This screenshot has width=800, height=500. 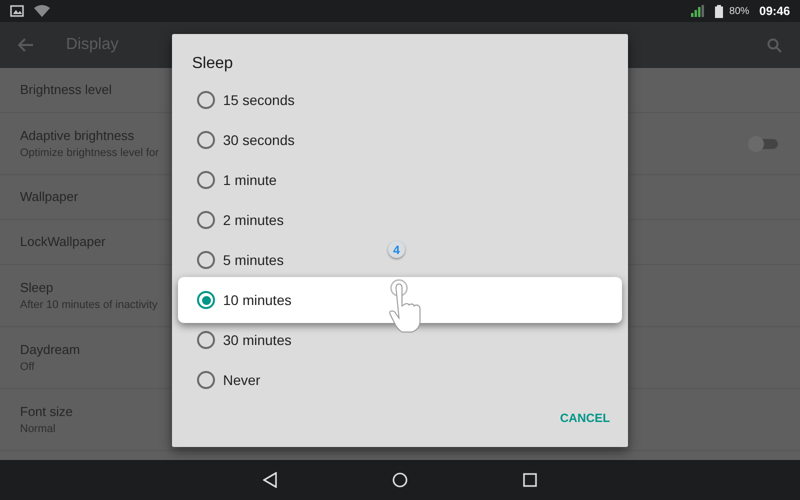 What do you see at coordinates (46, 411) in the screenshot?
I see `setting-title: Font size` at bounding box center [46, 411].